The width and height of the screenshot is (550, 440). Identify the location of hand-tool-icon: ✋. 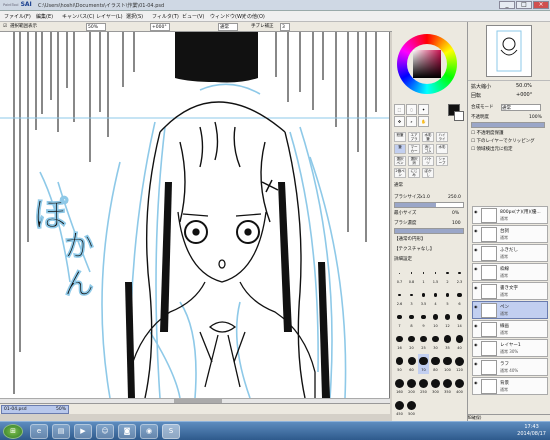
(423, 121).